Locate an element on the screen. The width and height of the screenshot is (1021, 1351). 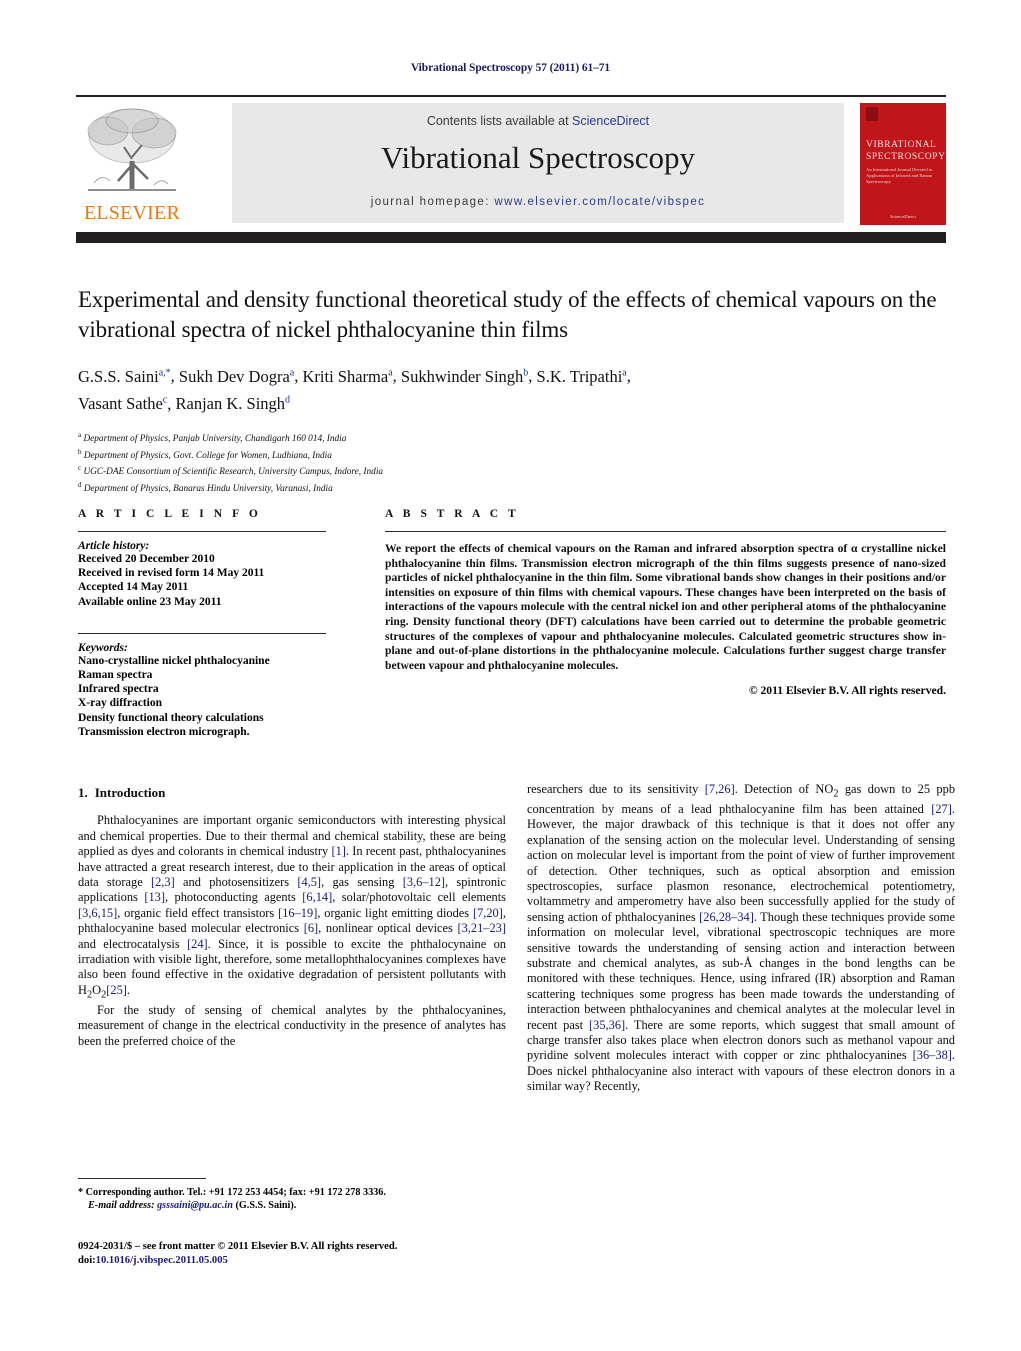
author-name: Sukh Dev Dogra is located at coordinates (234, 376).